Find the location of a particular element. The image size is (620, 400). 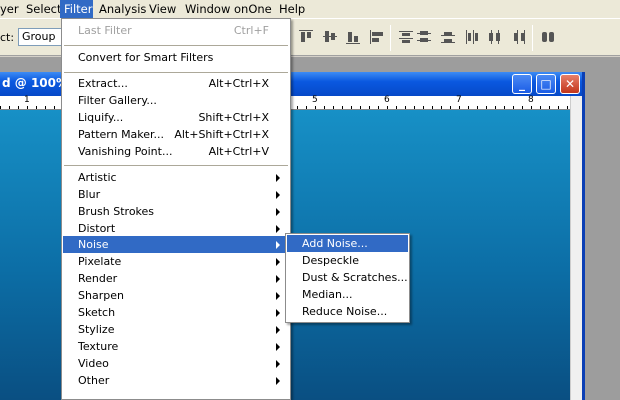

menu-item-pixelate: Pixelate is located at coordinates (176, 261).